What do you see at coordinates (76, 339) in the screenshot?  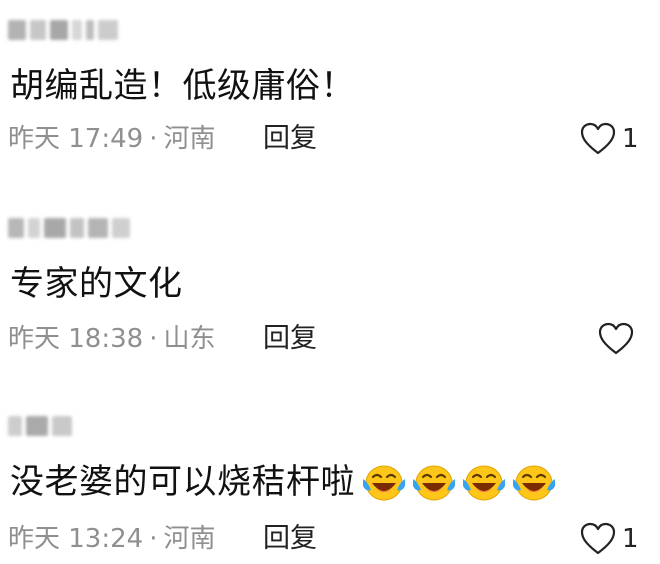 I see `comment-time: 昨天 18:38` at bounding box center [76, 339].